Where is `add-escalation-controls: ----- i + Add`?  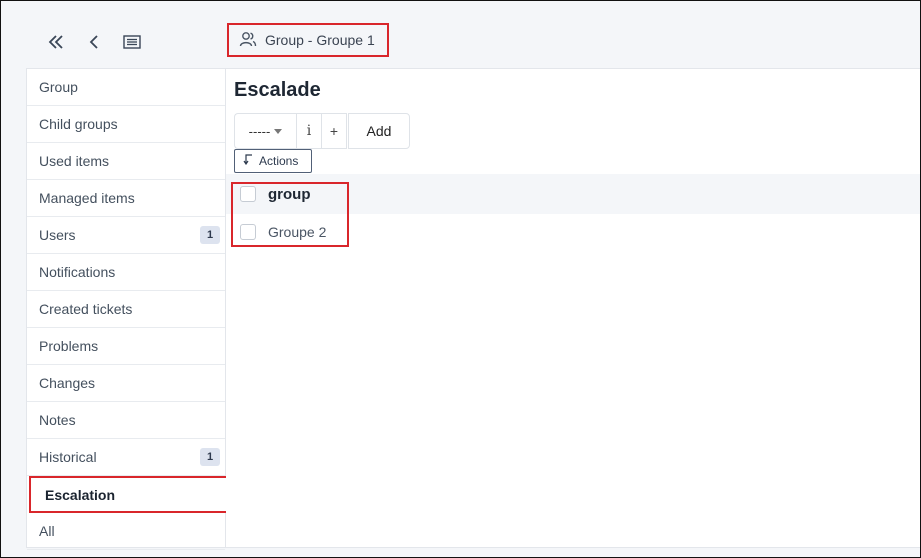
add-escalation-controls: ----- i + Add is located at coordinates (322, 131).